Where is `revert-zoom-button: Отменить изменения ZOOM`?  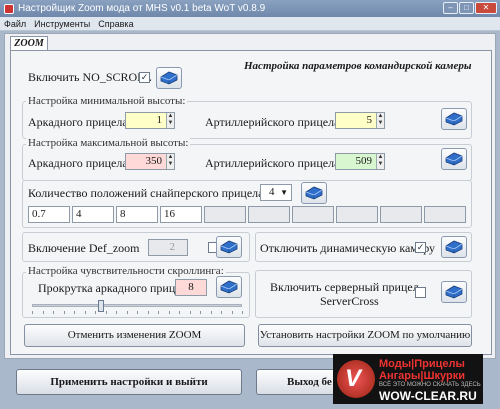
revert-zoom-button: Отменить изменения ZOOM is located at coordinates (134, 335).